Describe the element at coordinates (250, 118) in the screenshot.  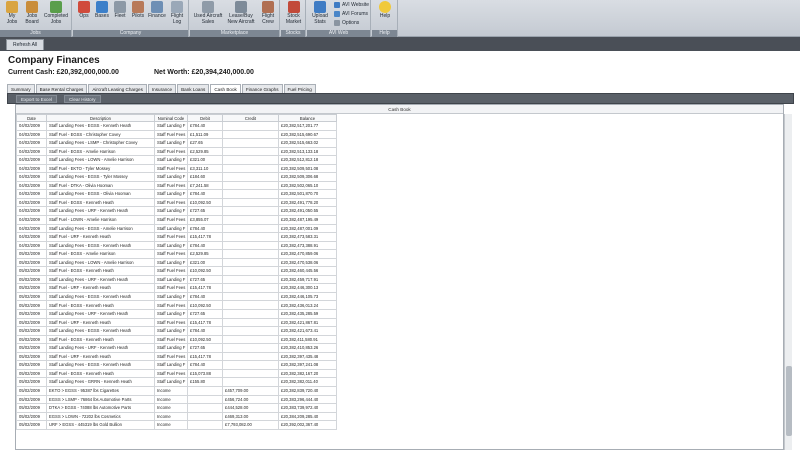
I see `column-header-credit: Credit` at that location.